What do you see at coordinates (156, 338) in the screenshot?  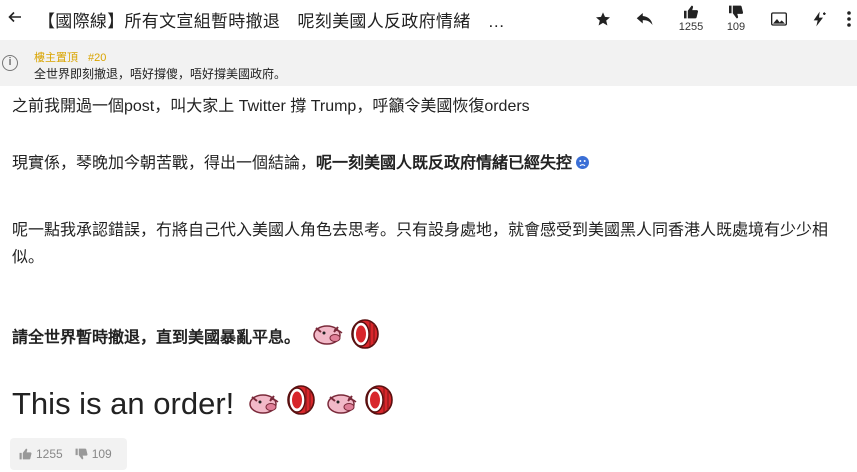 I see `post-bold-text: 請全世界暫時撤退，直到美國暴亂平息。` at bounding box center [156, 338].